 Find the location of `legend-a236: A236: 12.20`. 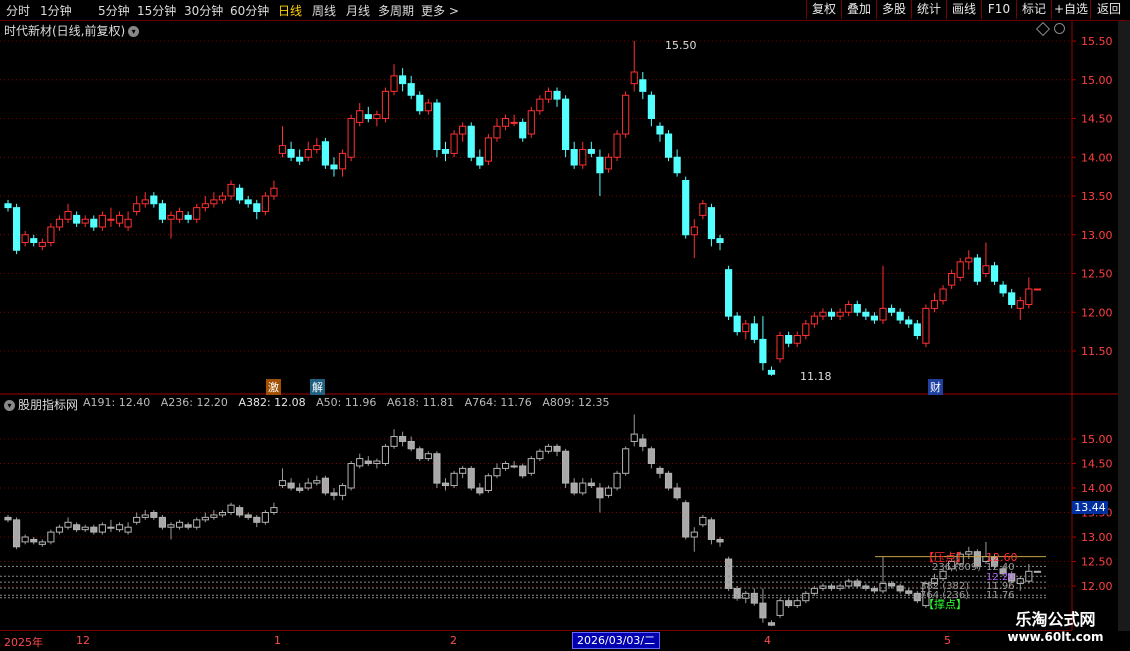

legend-a236: A236: 12.20 is located at coordinates (194, 402).